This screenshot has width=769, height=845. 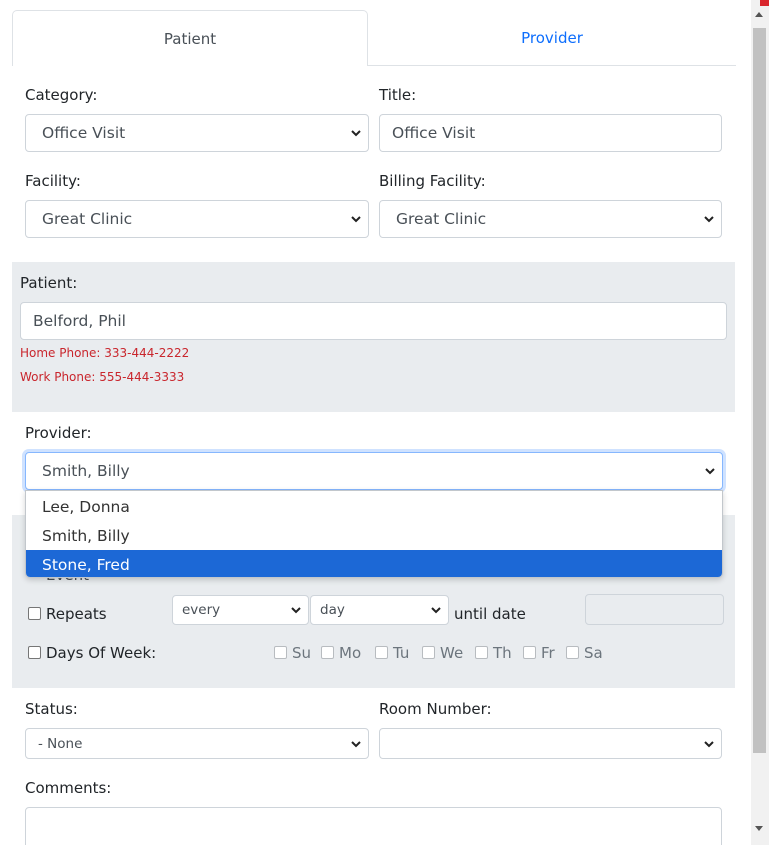 What do you see at coordinates (302, 653) in the screenshot?
I see `day-label-su: Su` at bounding box center [302, 653].